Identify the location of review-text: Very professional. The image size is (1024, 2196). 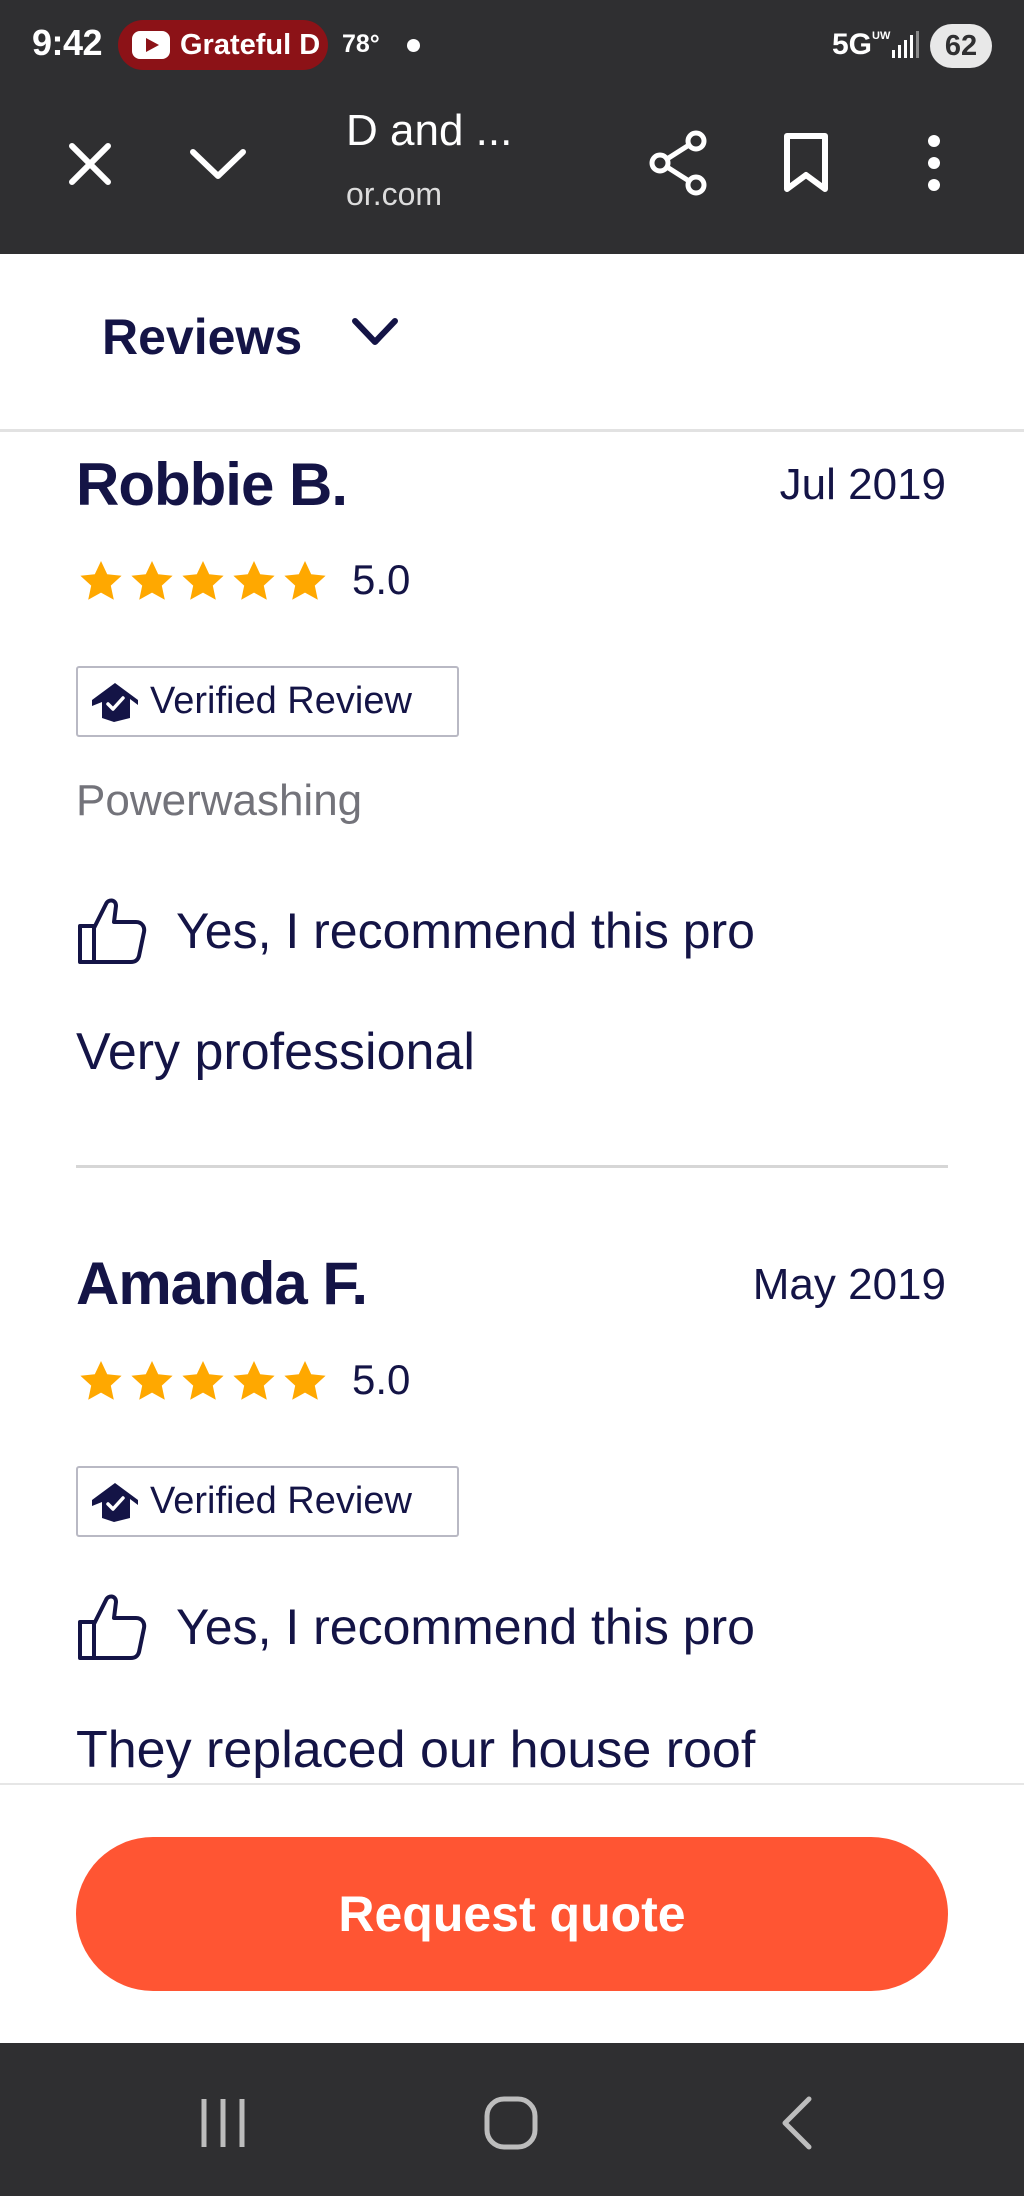
(275, 1052).